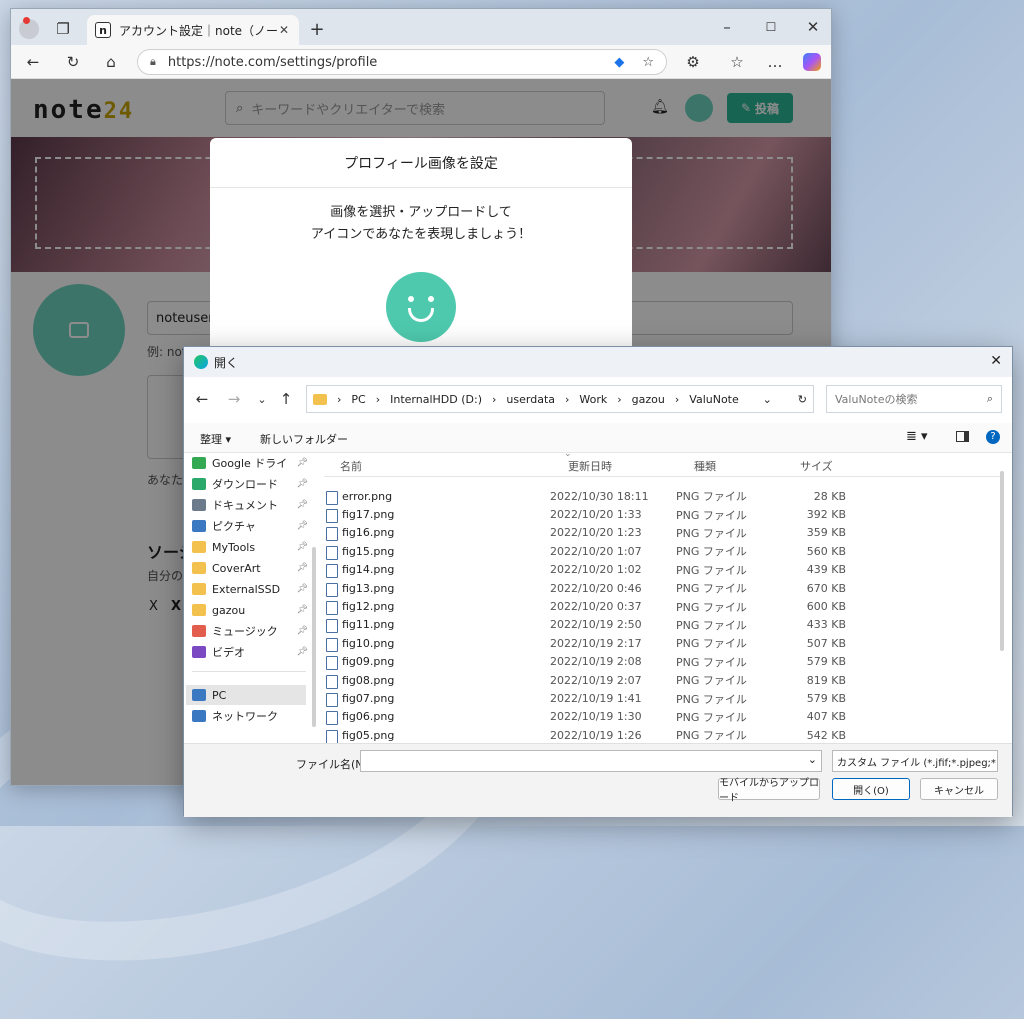 This screenshot has height=1019, width=1024. I want to click on organize-button: 整理 ▾, so click(215, 439).